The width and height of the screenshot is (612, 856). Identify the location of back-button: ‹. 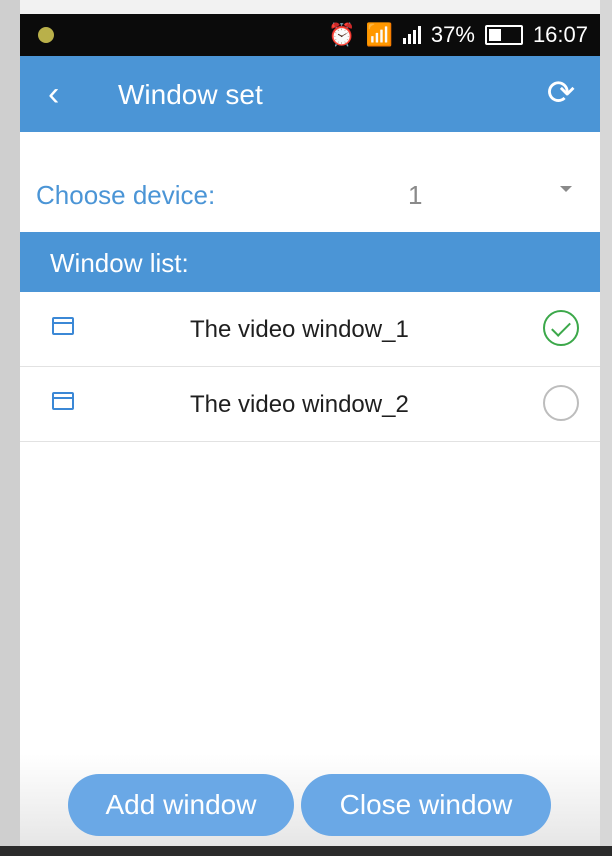
(68, 94).